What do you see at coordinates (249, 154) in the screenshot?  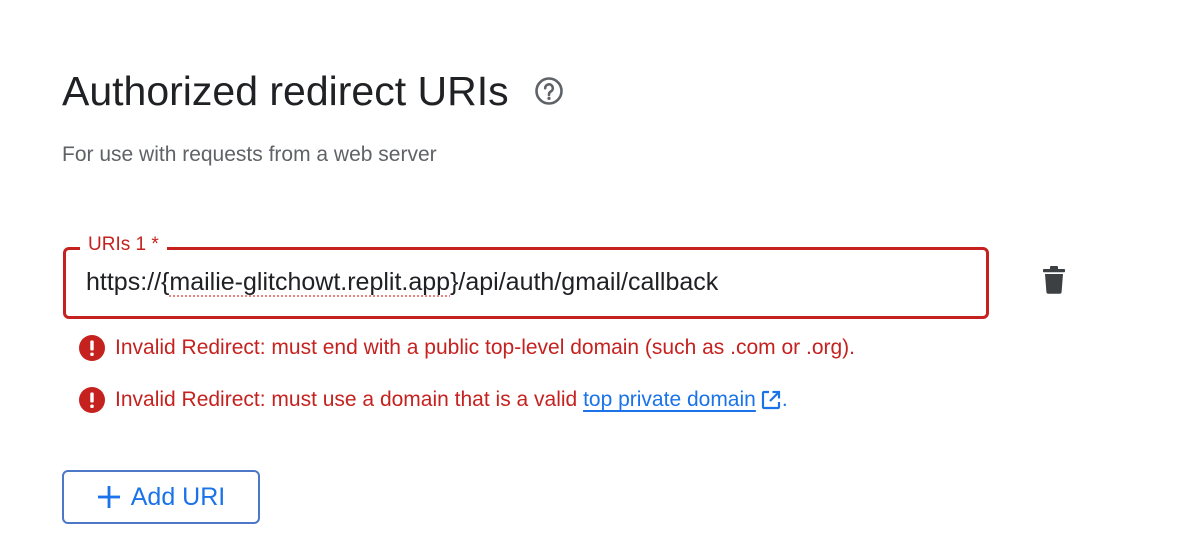 I see `section-subtitle: For use with requests from a web server` at bounding box center [249, 154].